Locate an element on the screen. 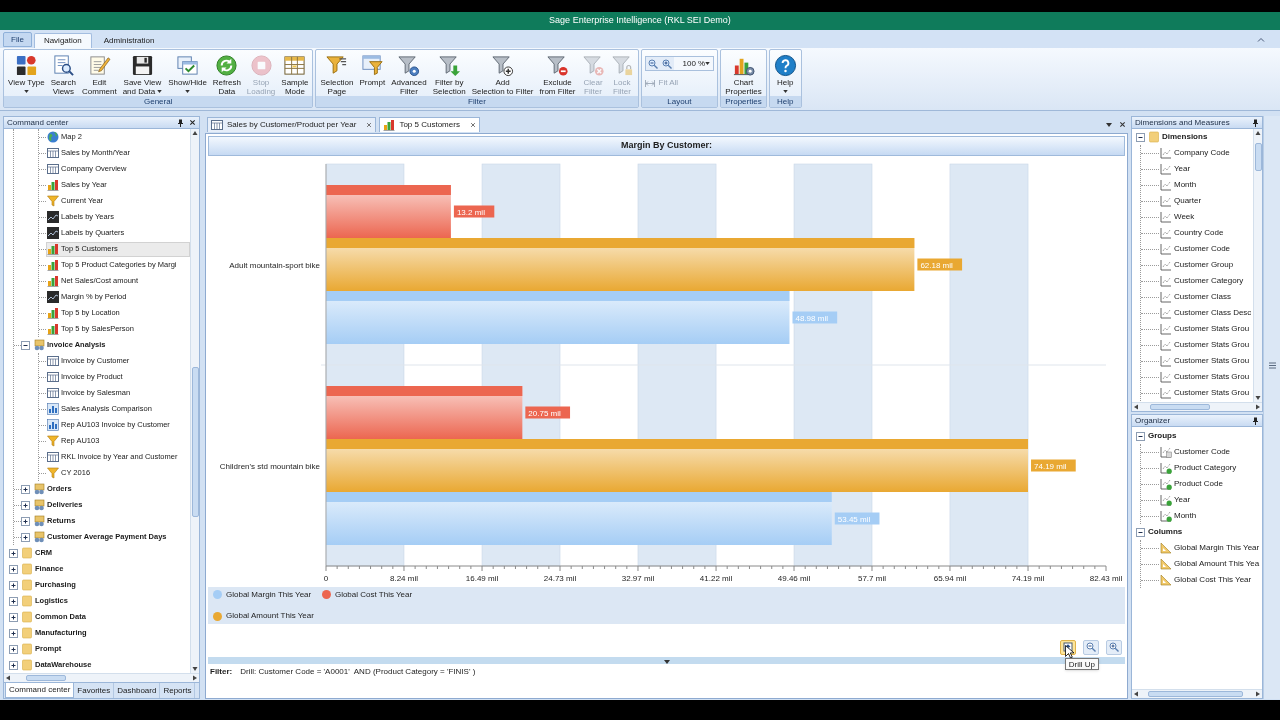 This screenshot has width=1280, height=720. ribbon-button: Add Selection to Filter is located at coordinates (502, 73).